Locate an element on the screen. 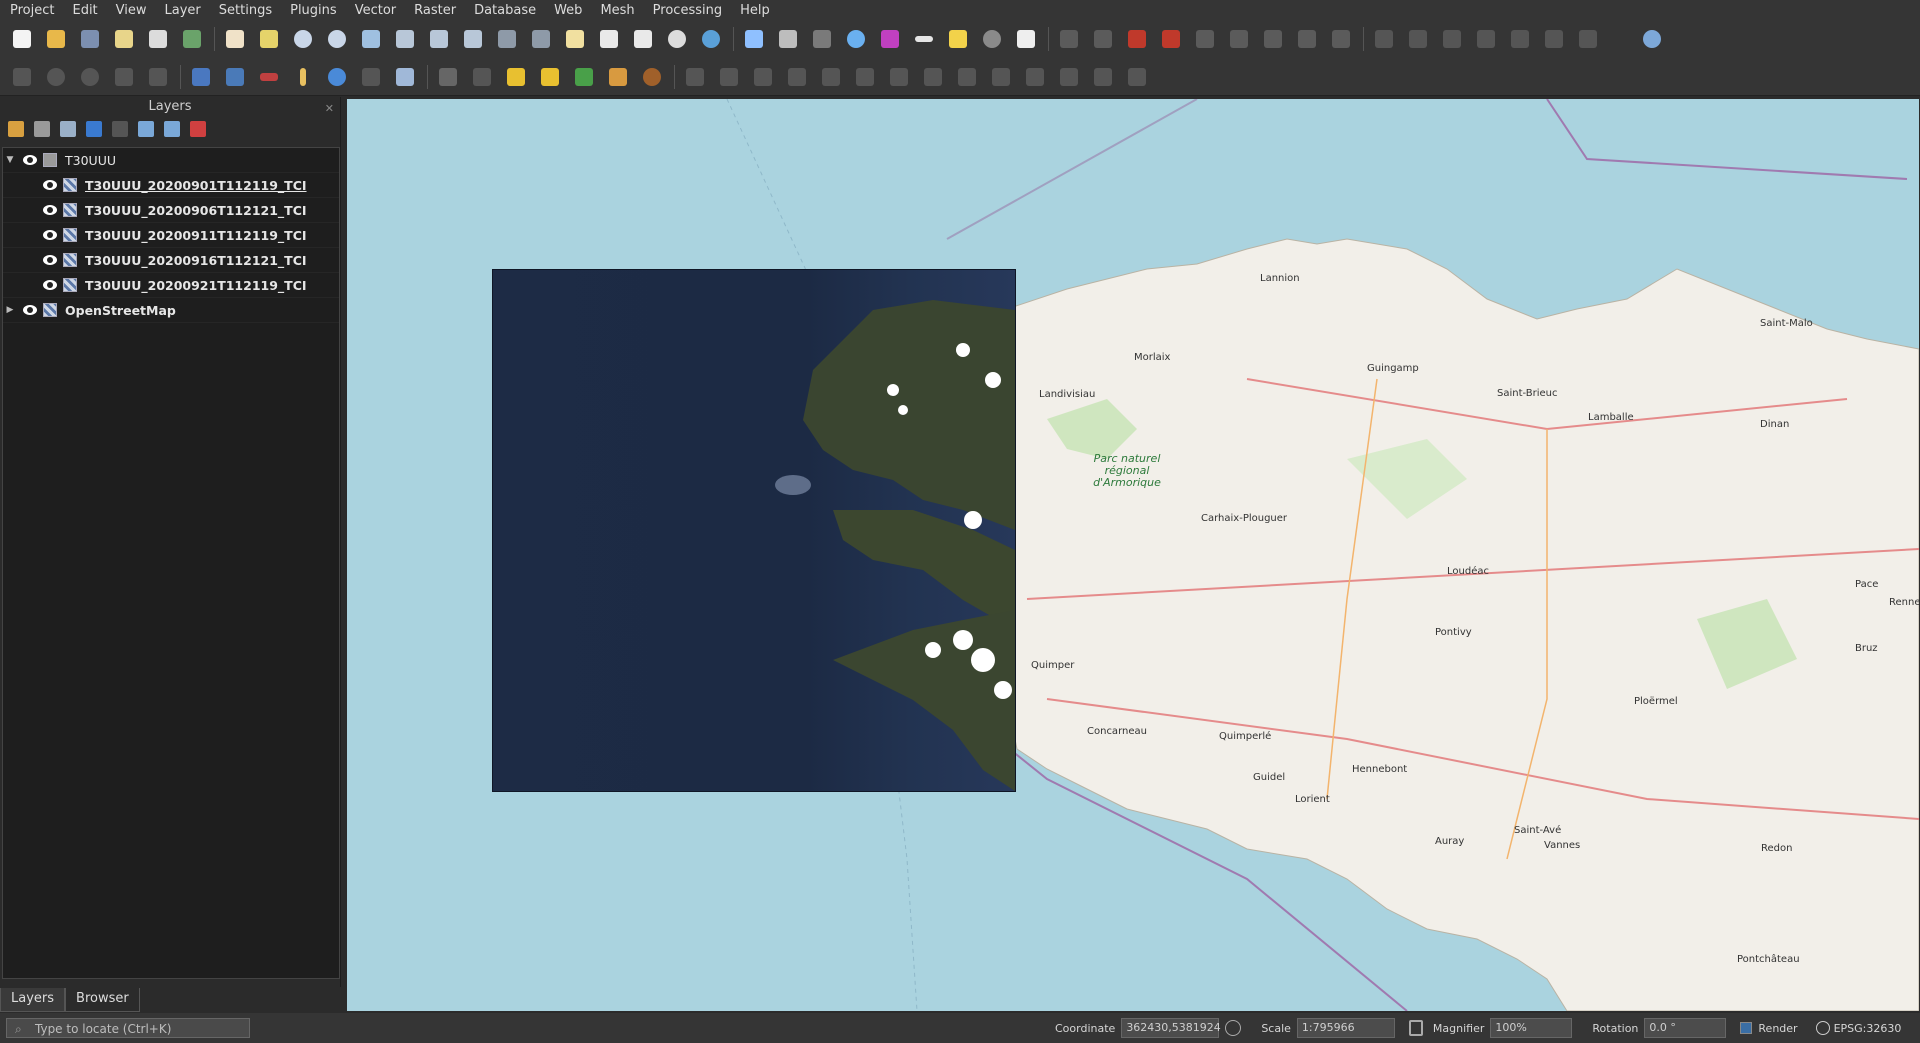 This screenshot has width=1920, height=1043. temporal-controller-icon is located at coordinates (677, 39).